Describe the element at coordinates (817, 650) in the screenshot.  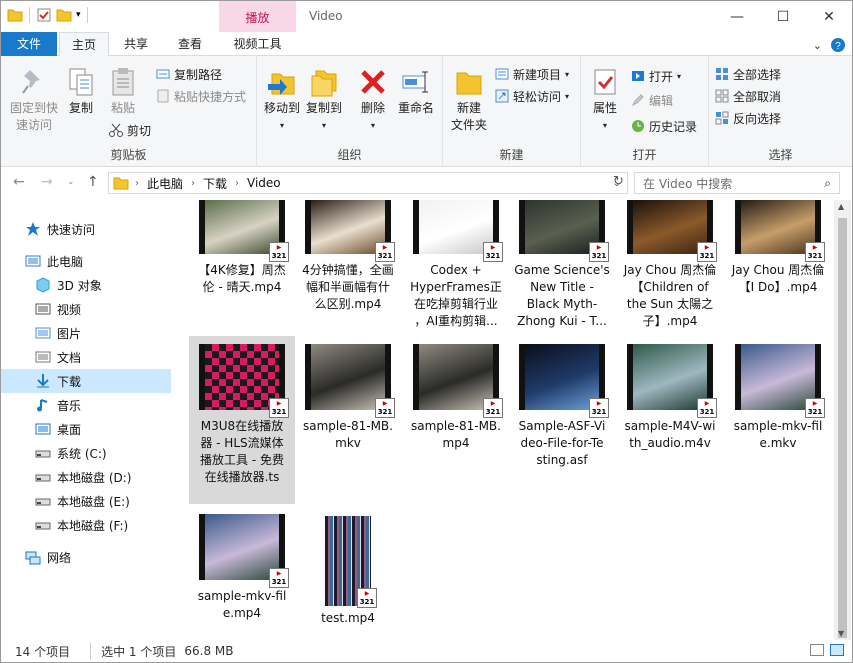
I see `details-view-icon` at that location.